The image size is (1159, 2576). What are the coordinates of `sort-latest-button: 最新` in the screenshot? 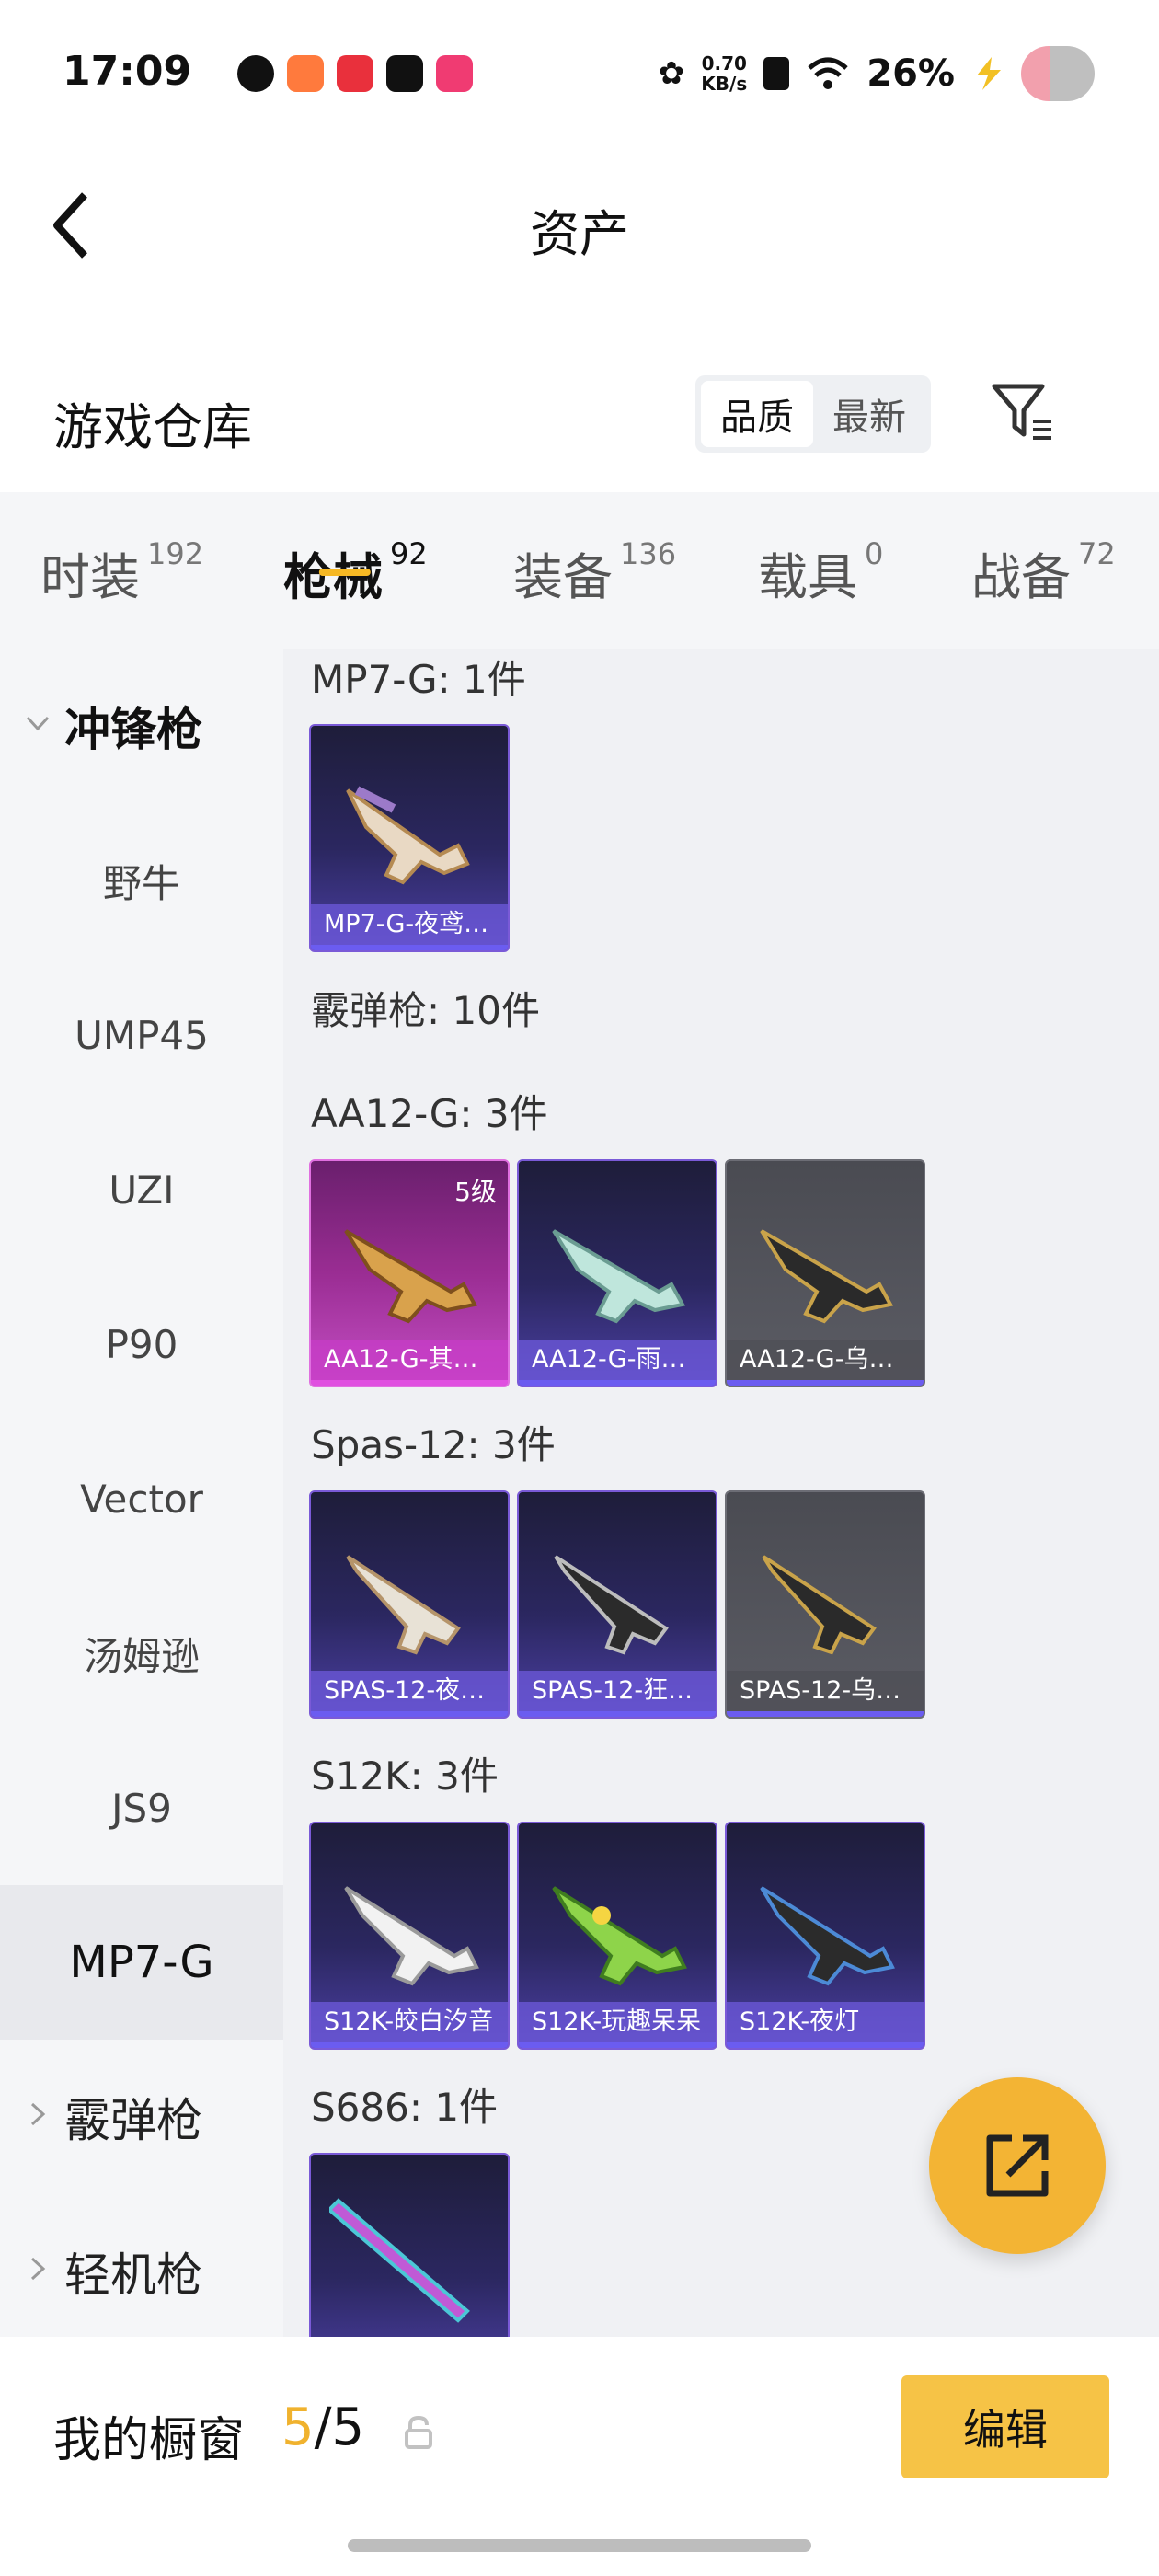 It's located at (869, 414).